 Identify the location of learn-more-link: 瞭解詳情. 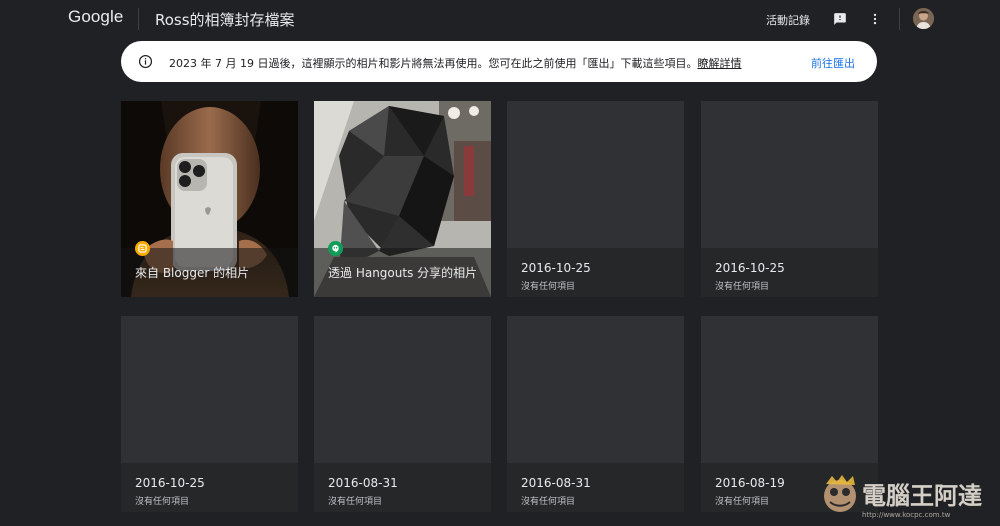
(719, 63).